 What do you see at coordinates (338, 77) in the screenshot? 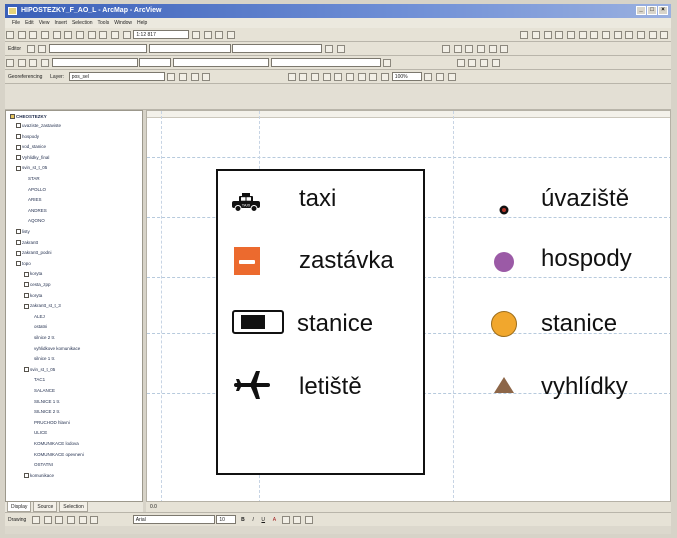
I see `zoom-100-icon` at bounding box center [338, 77].